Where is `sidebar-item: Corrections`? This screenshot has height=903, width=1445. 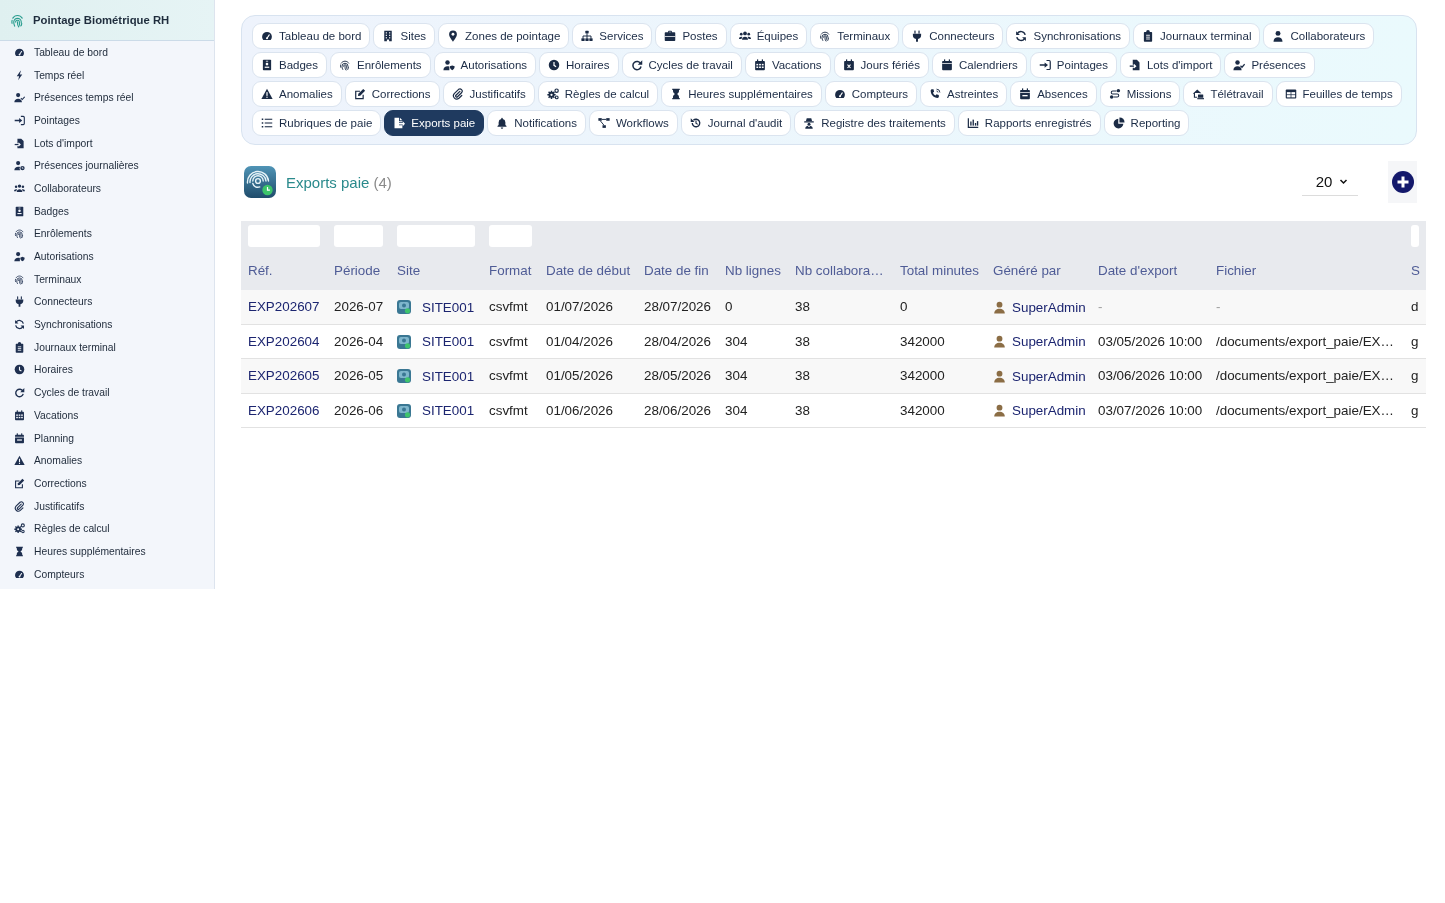
sidebar-item: Corrections is located at coordinates (107, 483).